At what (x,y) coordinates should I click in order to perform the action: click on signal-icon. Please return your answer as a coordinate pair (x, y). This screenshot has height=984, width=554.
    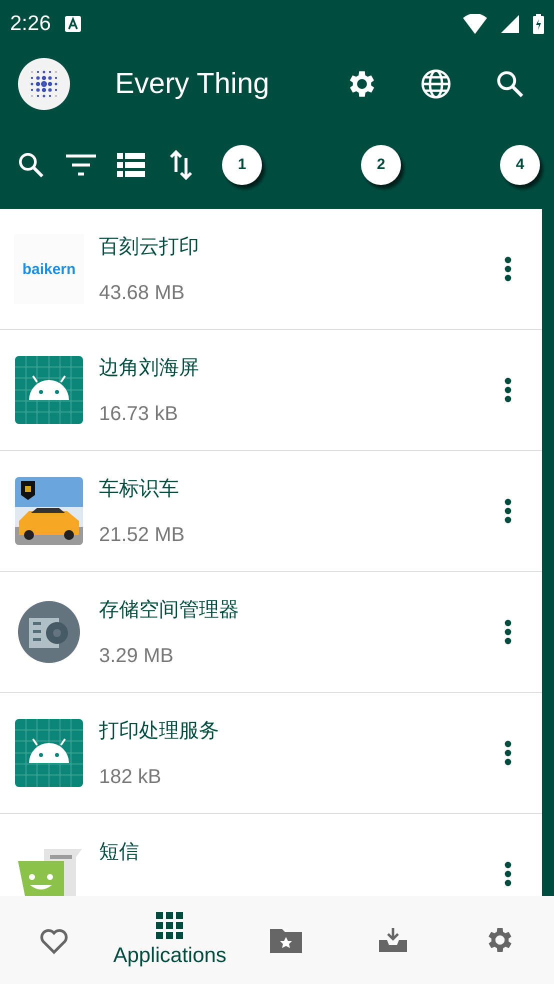
    Looking at the image, I should click on (510, 24).